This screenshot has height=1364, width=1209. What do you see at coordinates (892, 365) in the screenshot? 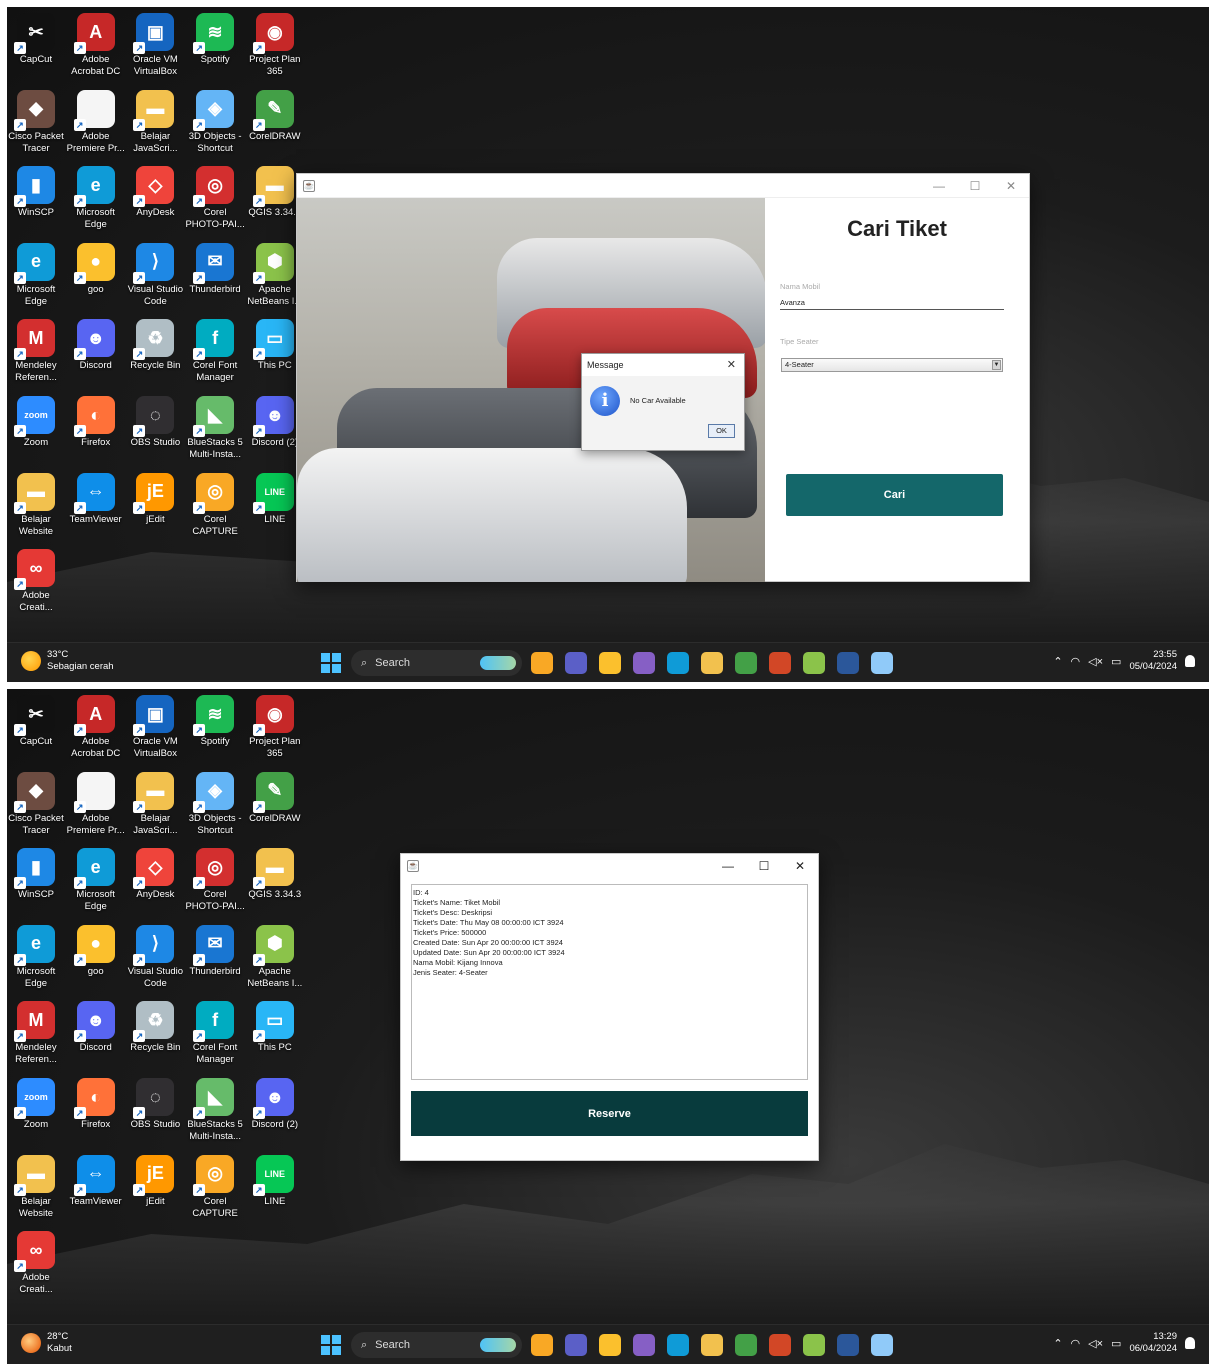
I see `tipe-seater-select: 4-Seater ▼` at bounding box center [892, 365].